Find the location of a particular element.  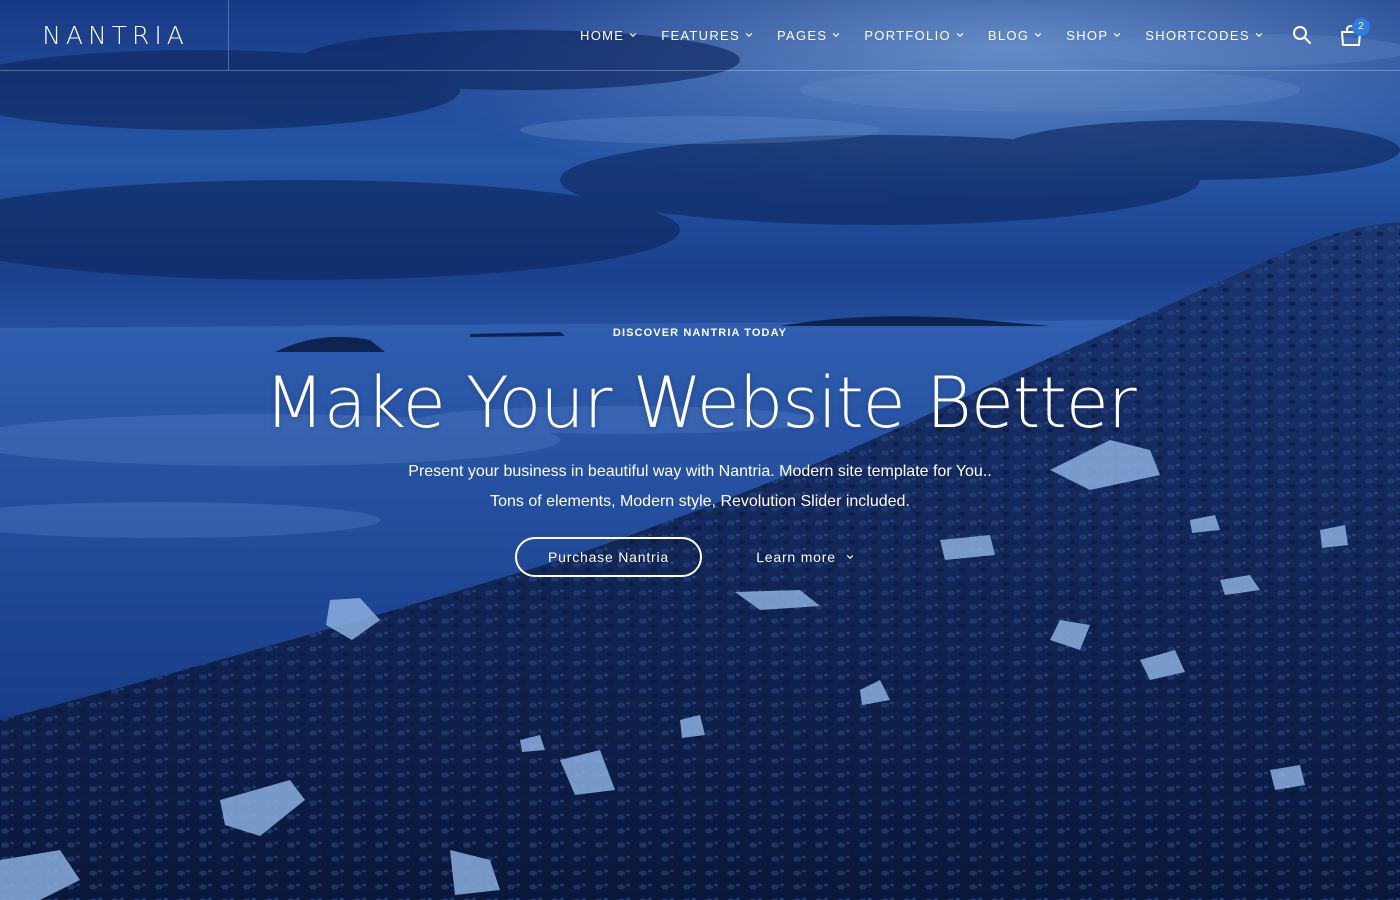

hero-eyebrow: DISCOVER NANTRIA TODAY is located at coordinates (700, 333).